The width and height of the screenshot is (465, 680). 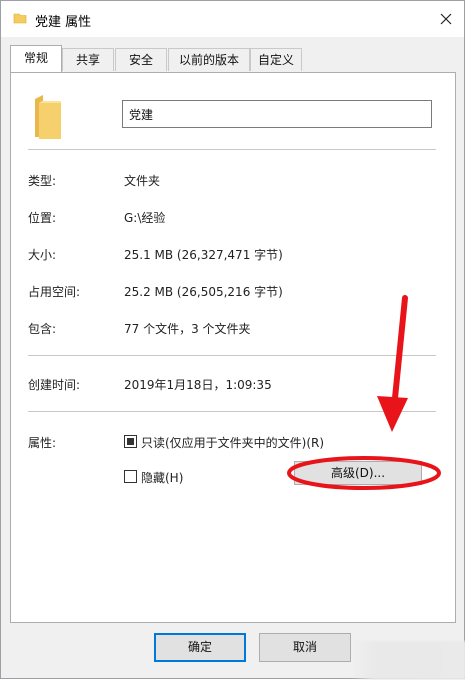 I want to click on tab-previous-versions: 以前的版本, so click(x=209, y=59).